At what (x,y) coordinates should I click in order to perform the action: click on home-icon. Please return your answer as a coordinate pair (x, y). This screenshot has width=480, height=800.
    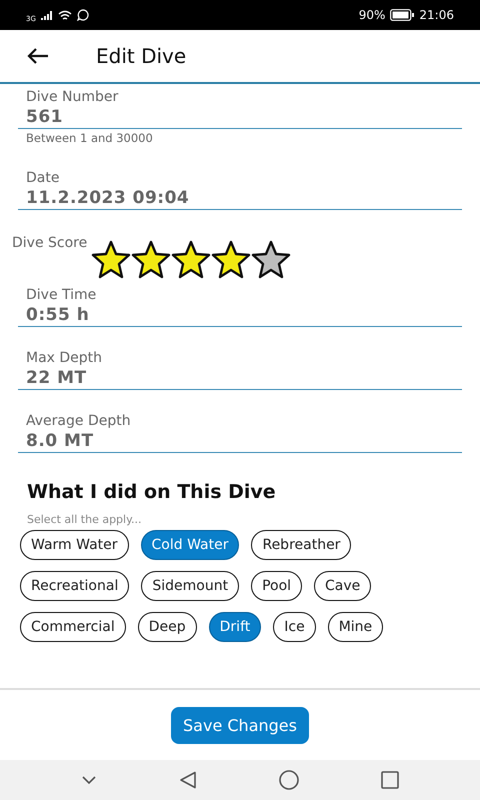
    Looking at the image, I should click on (289, 780).